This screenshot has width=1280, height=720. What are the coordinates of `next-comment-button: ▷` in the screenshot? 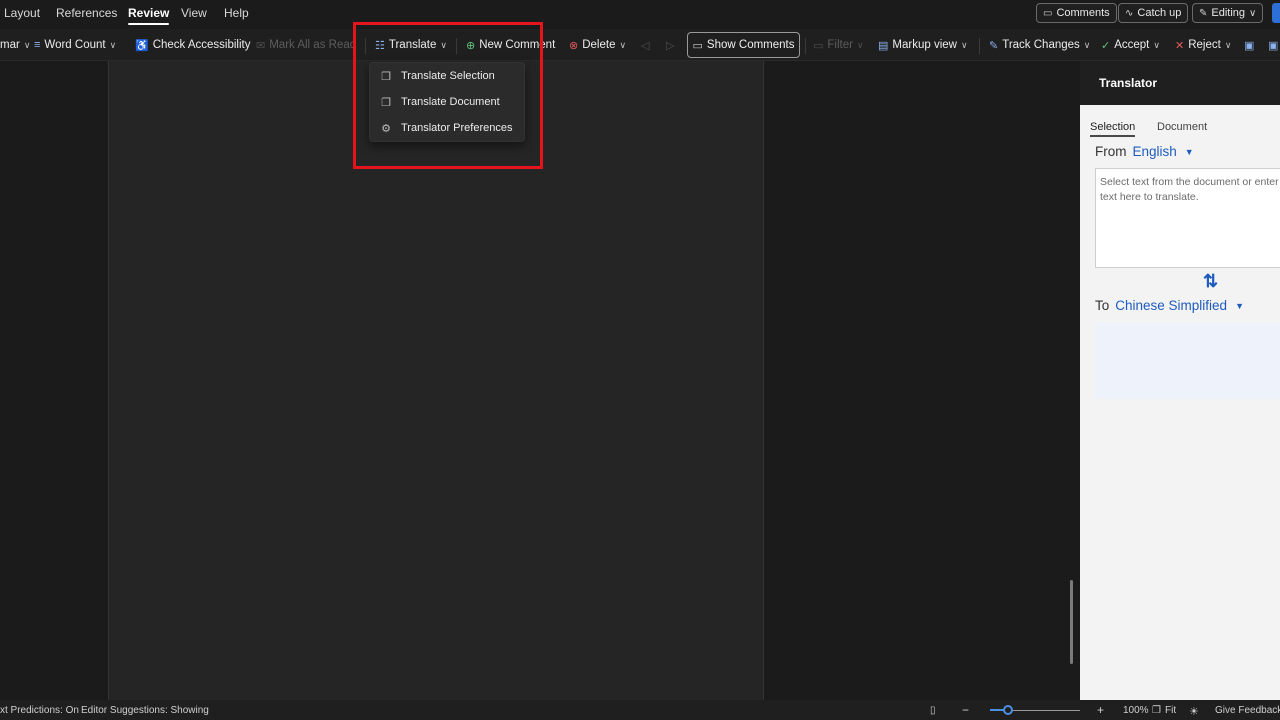 It's located at (670, 45).